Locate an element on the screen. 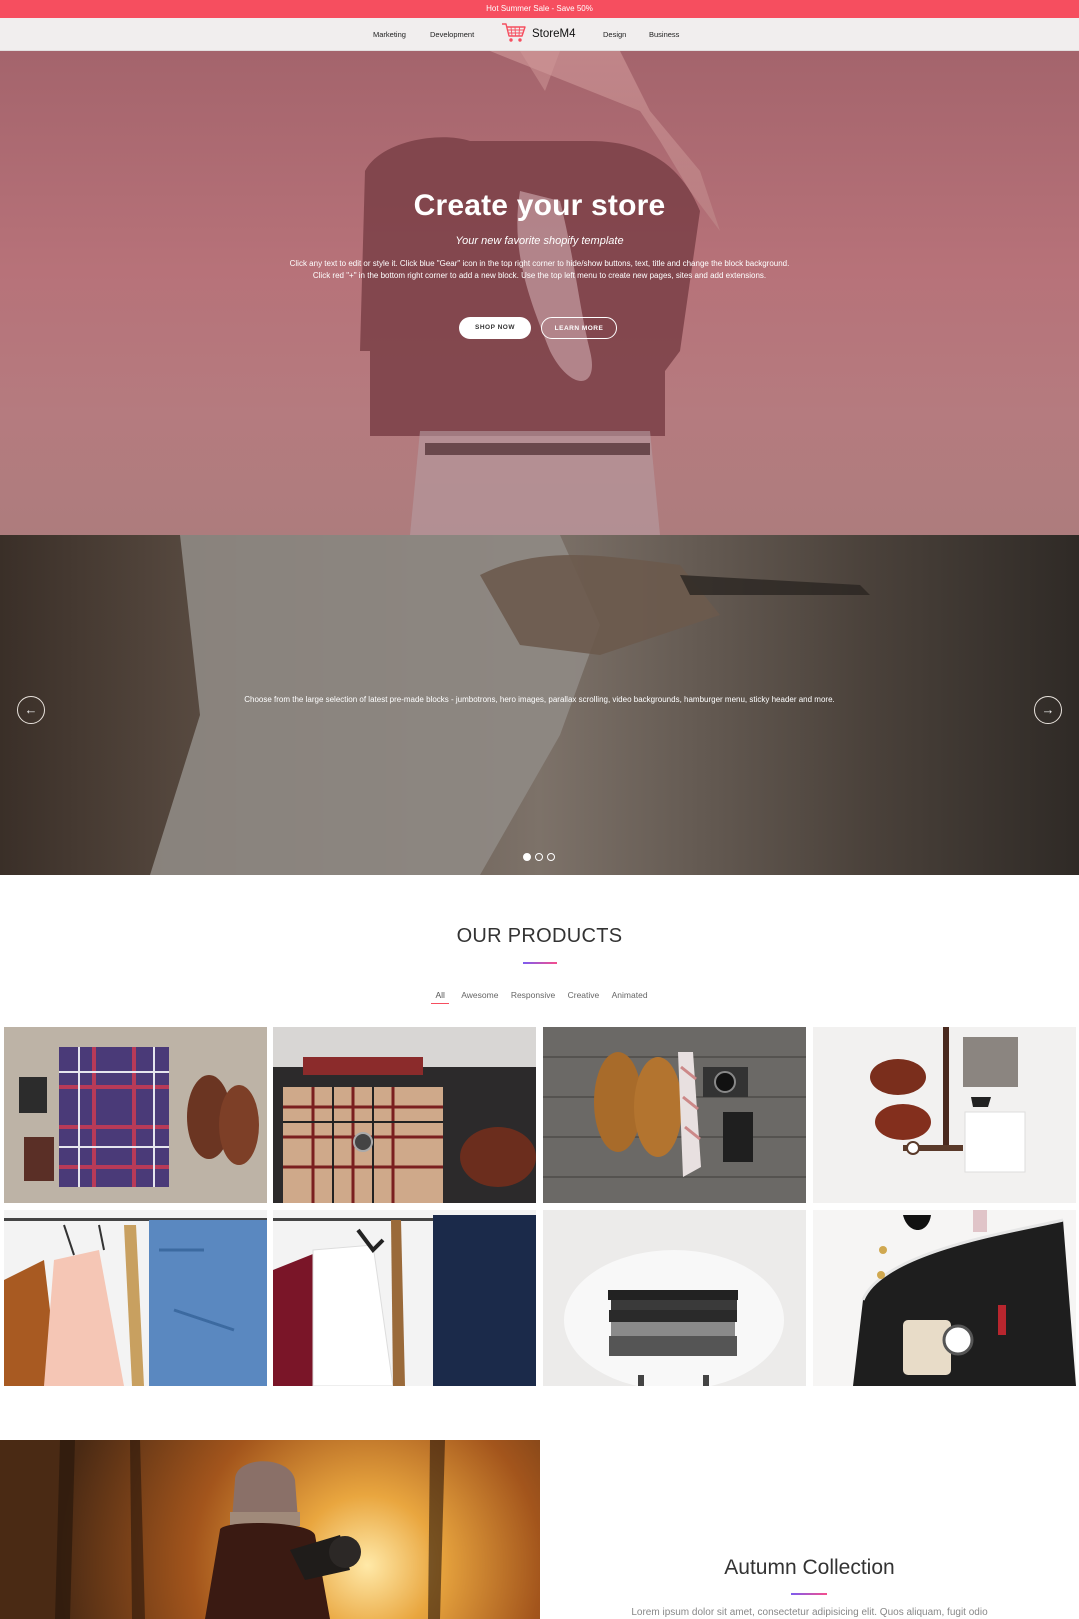 This screenshot has width=1079, height=1619. slider-prev-button: ← is located at coordinates (31, 710).